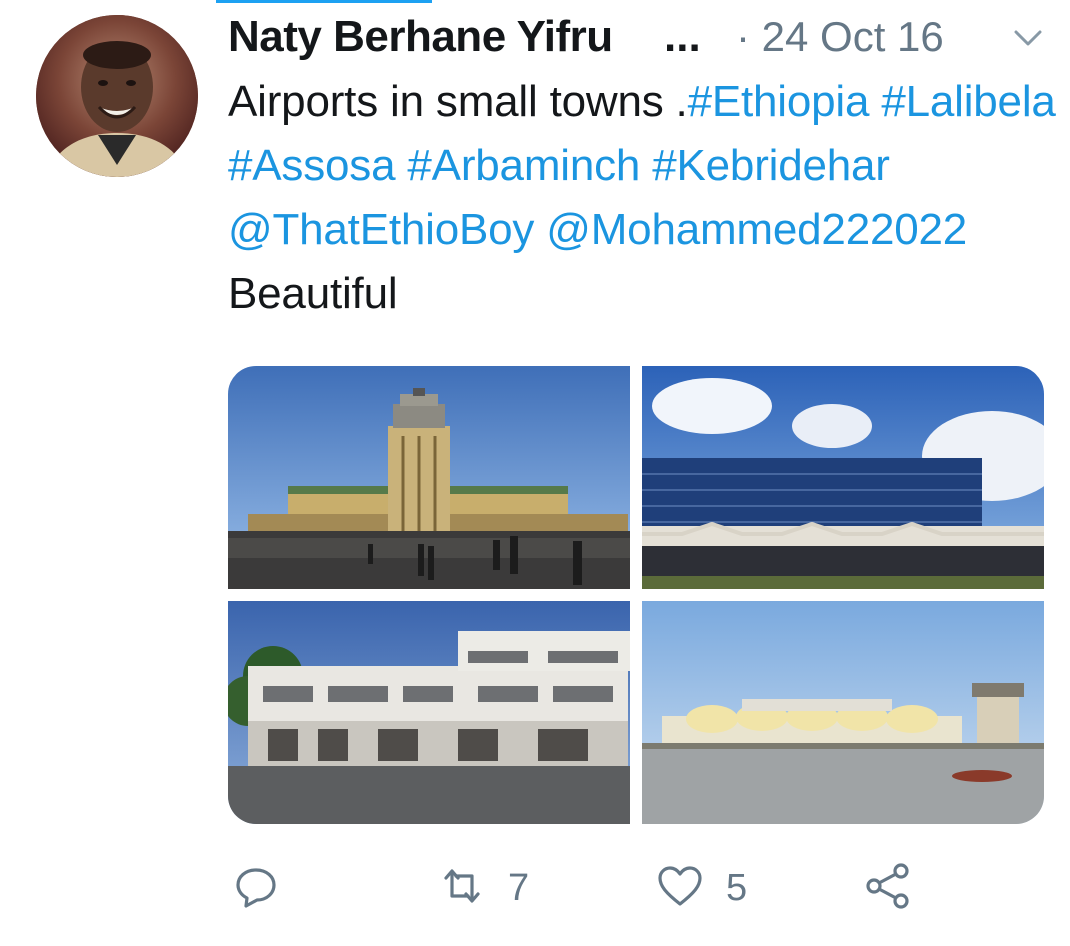 The height and width of the screenshot is (946, 1070). What do you see at coordinates (737, 888) in the screenshot?
I see `like-count: 5` at bounding box center [737, 888].